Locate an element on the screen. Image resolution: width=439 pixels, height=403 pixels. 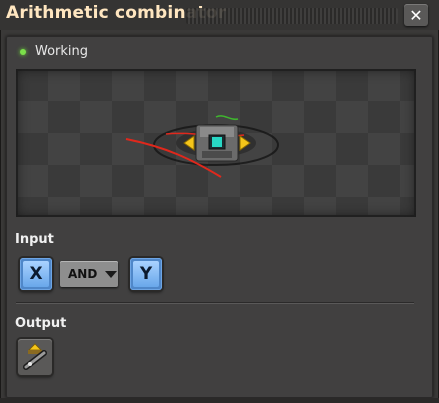
close-icon: ✕ is located at coordinates (416, 15).